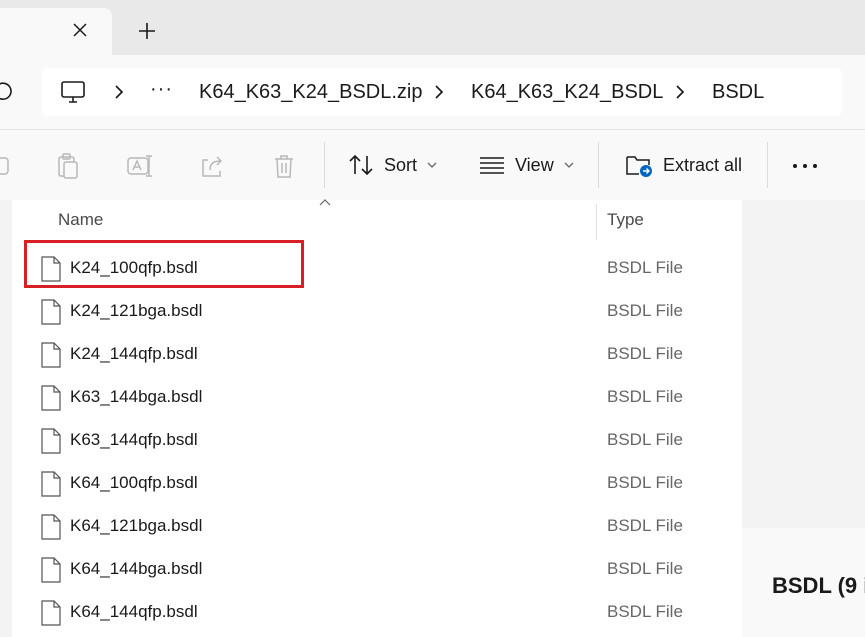  Describe the element at coordinates (377, 441) in the screenshot. I see `table-row: K63_144qfp.bsdl BSDL File` at that location.